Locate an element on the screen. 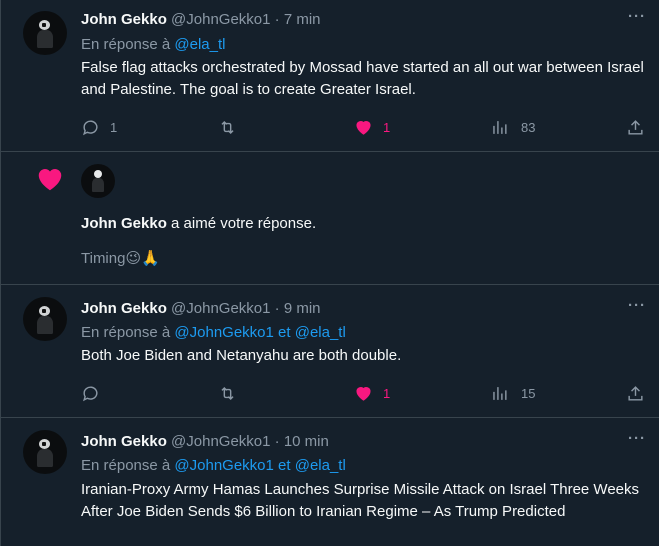  timestamp: 7 min is located at coordinates (302, 19).